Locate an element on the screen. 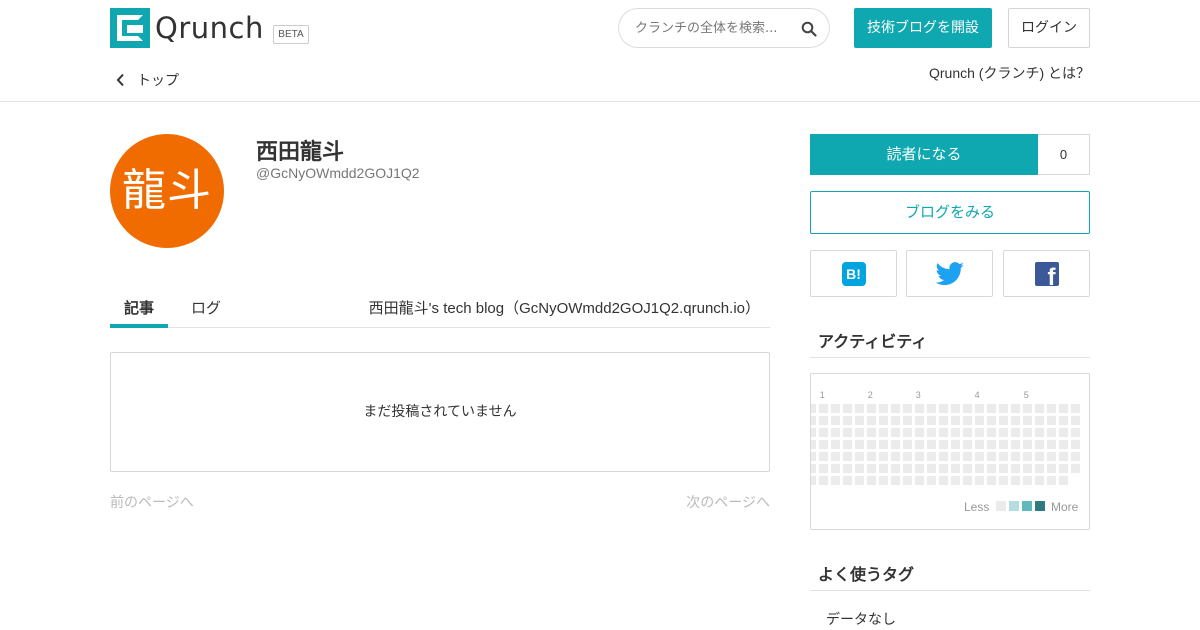  view-blog-button: ブログをみる is located at coordinates (950, 212).